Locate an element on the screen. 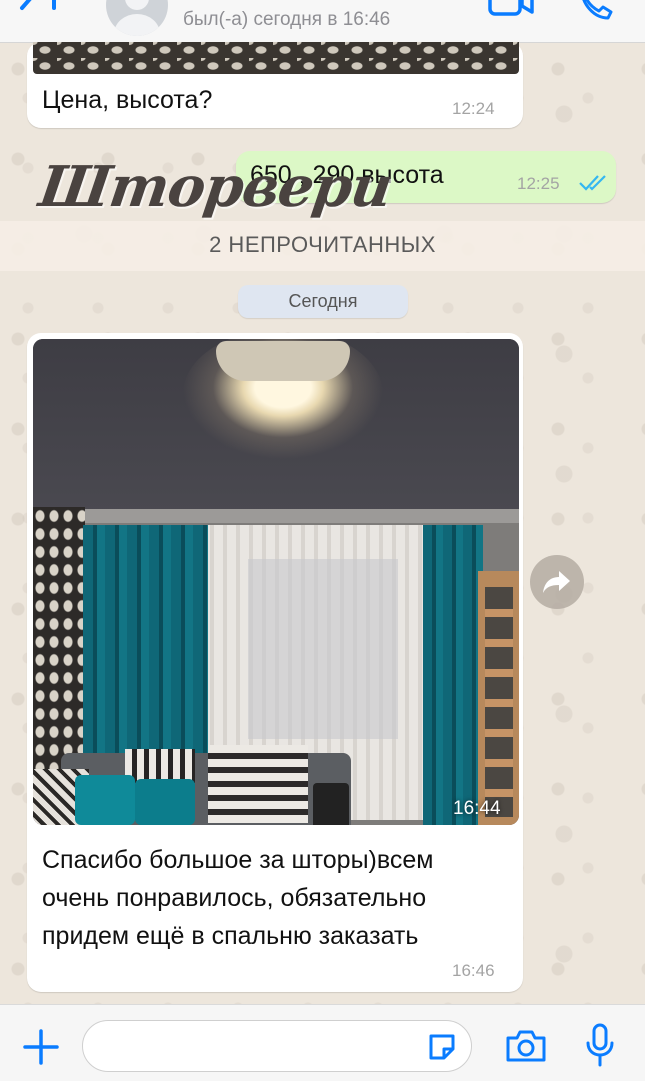  message-time: 16:46 is located at coordinates (473, 970).